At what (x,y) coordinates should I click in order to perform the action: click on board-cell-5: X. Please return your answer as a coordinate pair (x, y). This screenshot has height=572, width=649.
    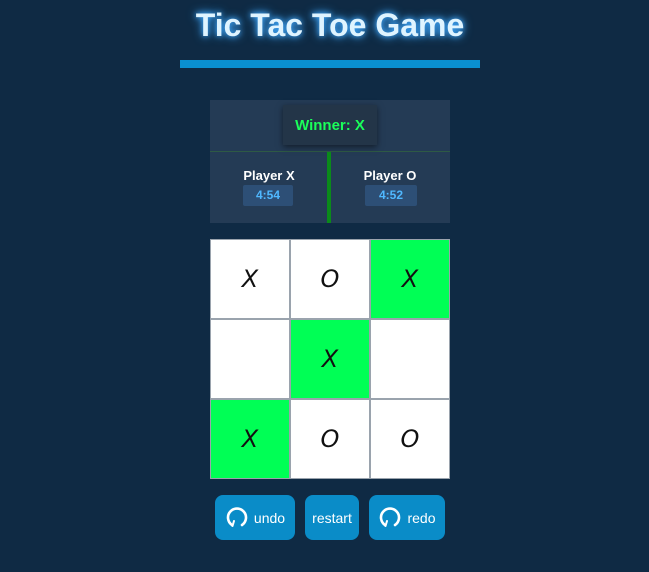
    Looking at the image, I should click on (330, 359).